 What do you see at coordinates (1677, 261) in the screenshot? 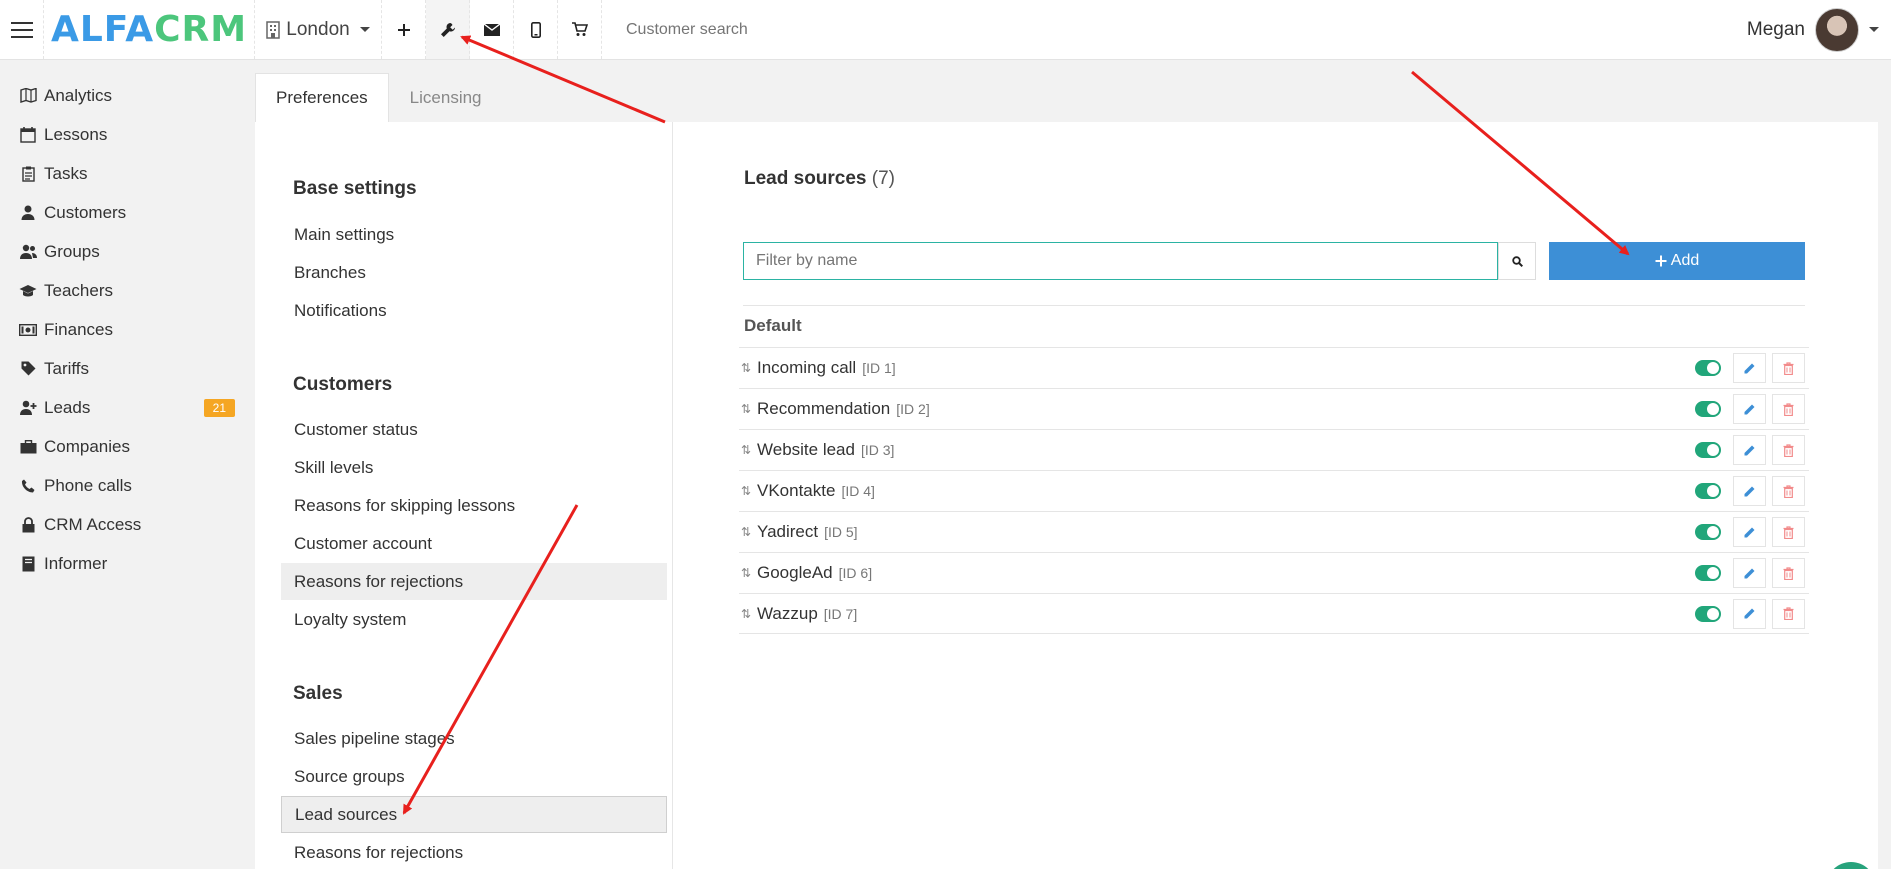
I see `add-lead-source-button: Add` at bounding box center [1677, 261].